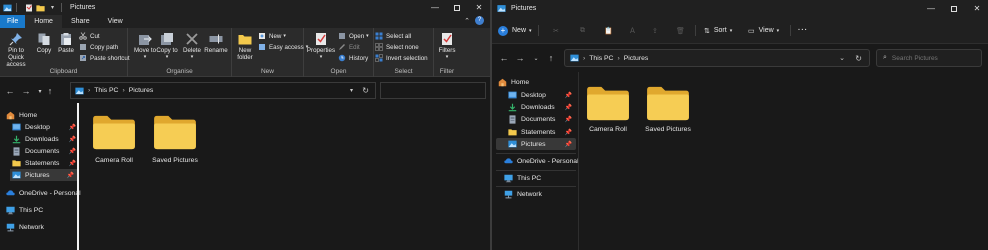 The width and height of the screenshot is (988, 250). I want to click on collapse-ribbon-icon: ⌃, so click(467, 21).